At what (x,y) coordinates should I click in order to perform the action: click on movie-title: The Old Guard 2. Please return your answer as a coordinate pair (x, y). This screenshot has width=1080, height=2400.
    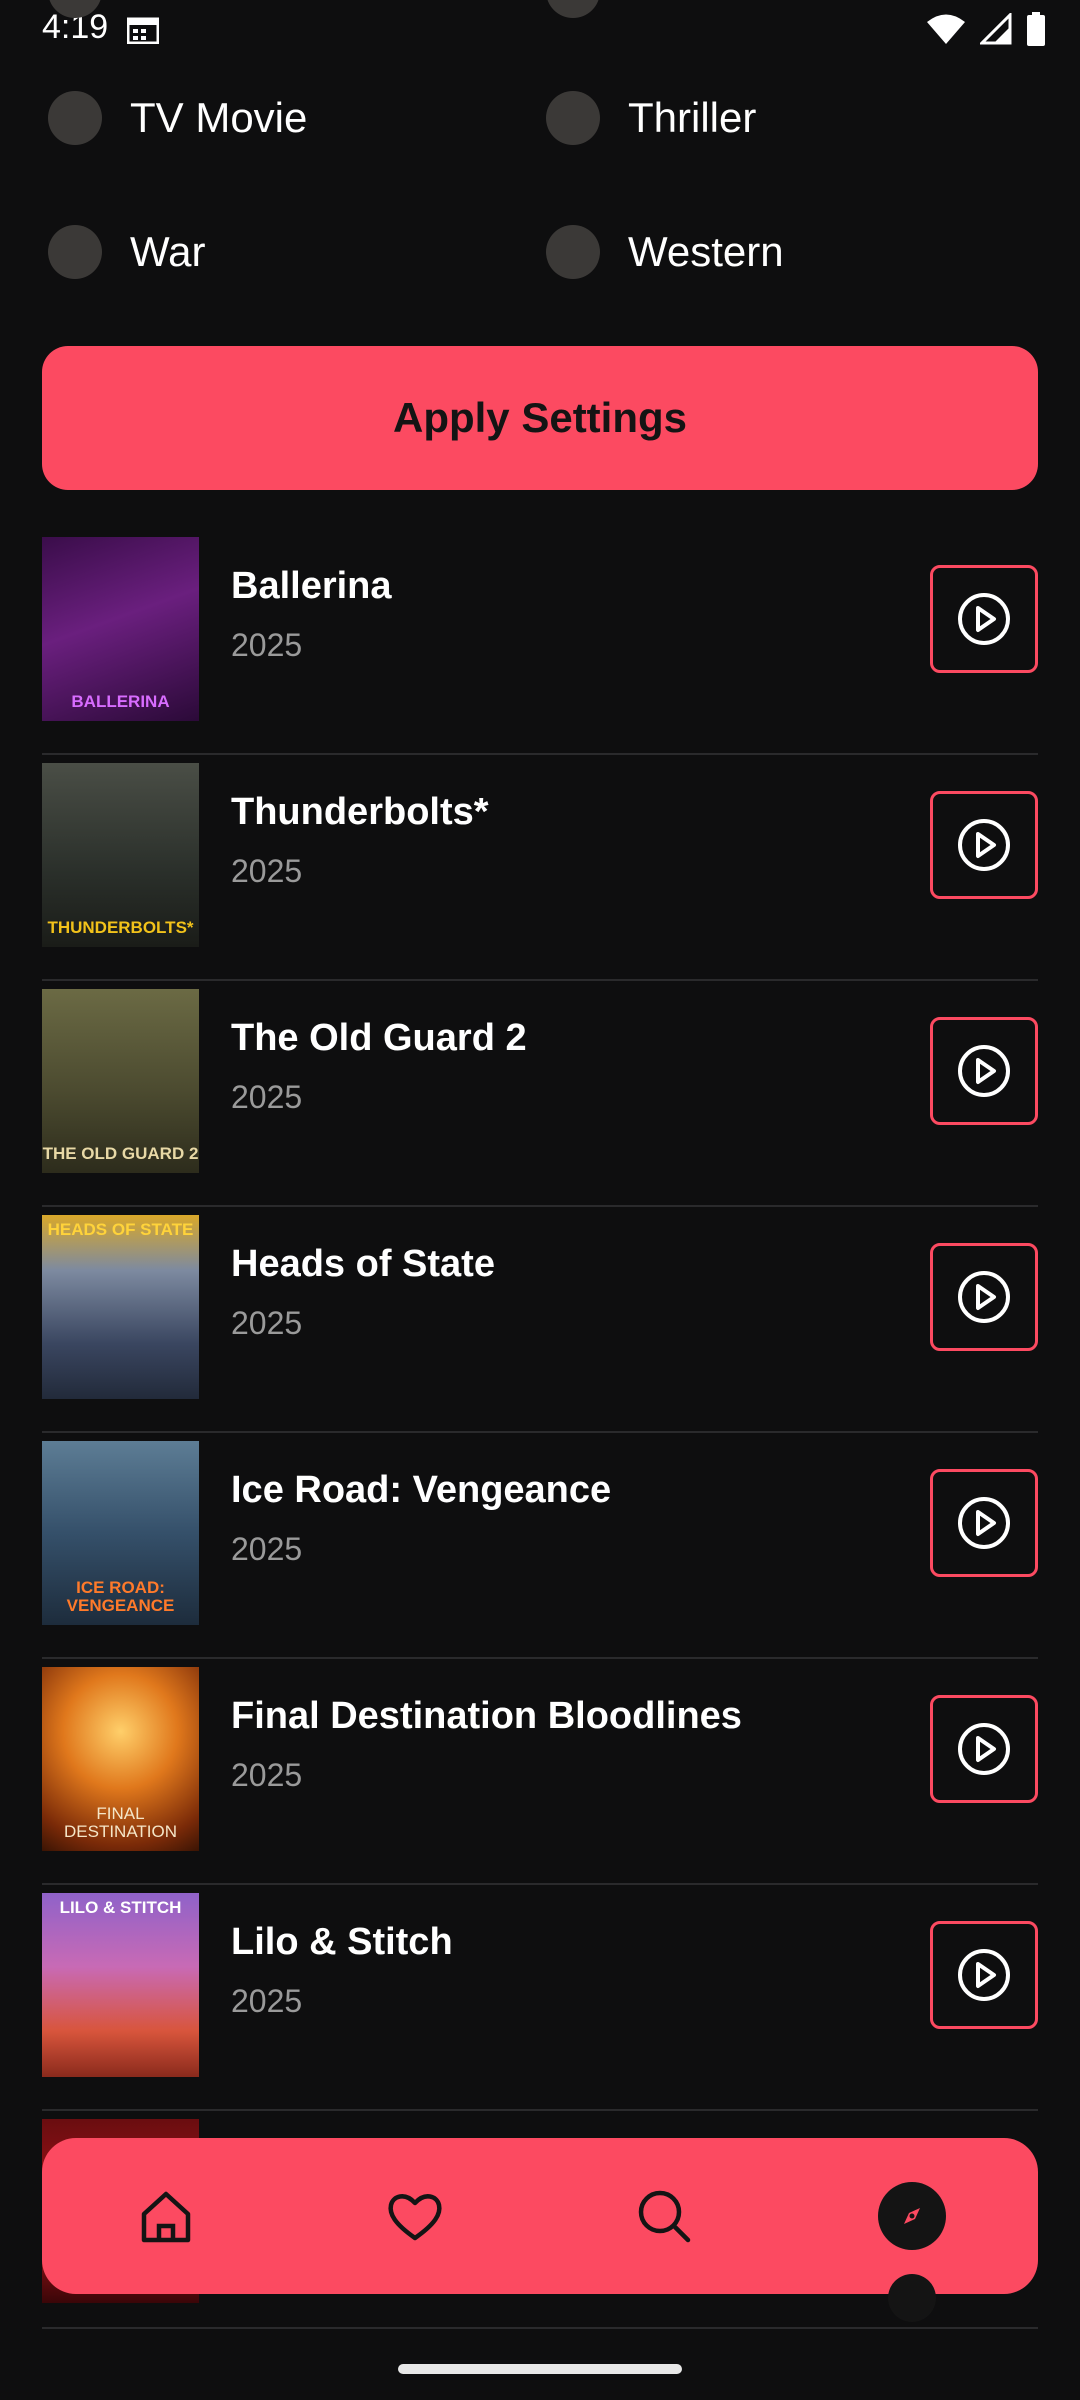
    Looking at the image, I should click on (379, 1038).